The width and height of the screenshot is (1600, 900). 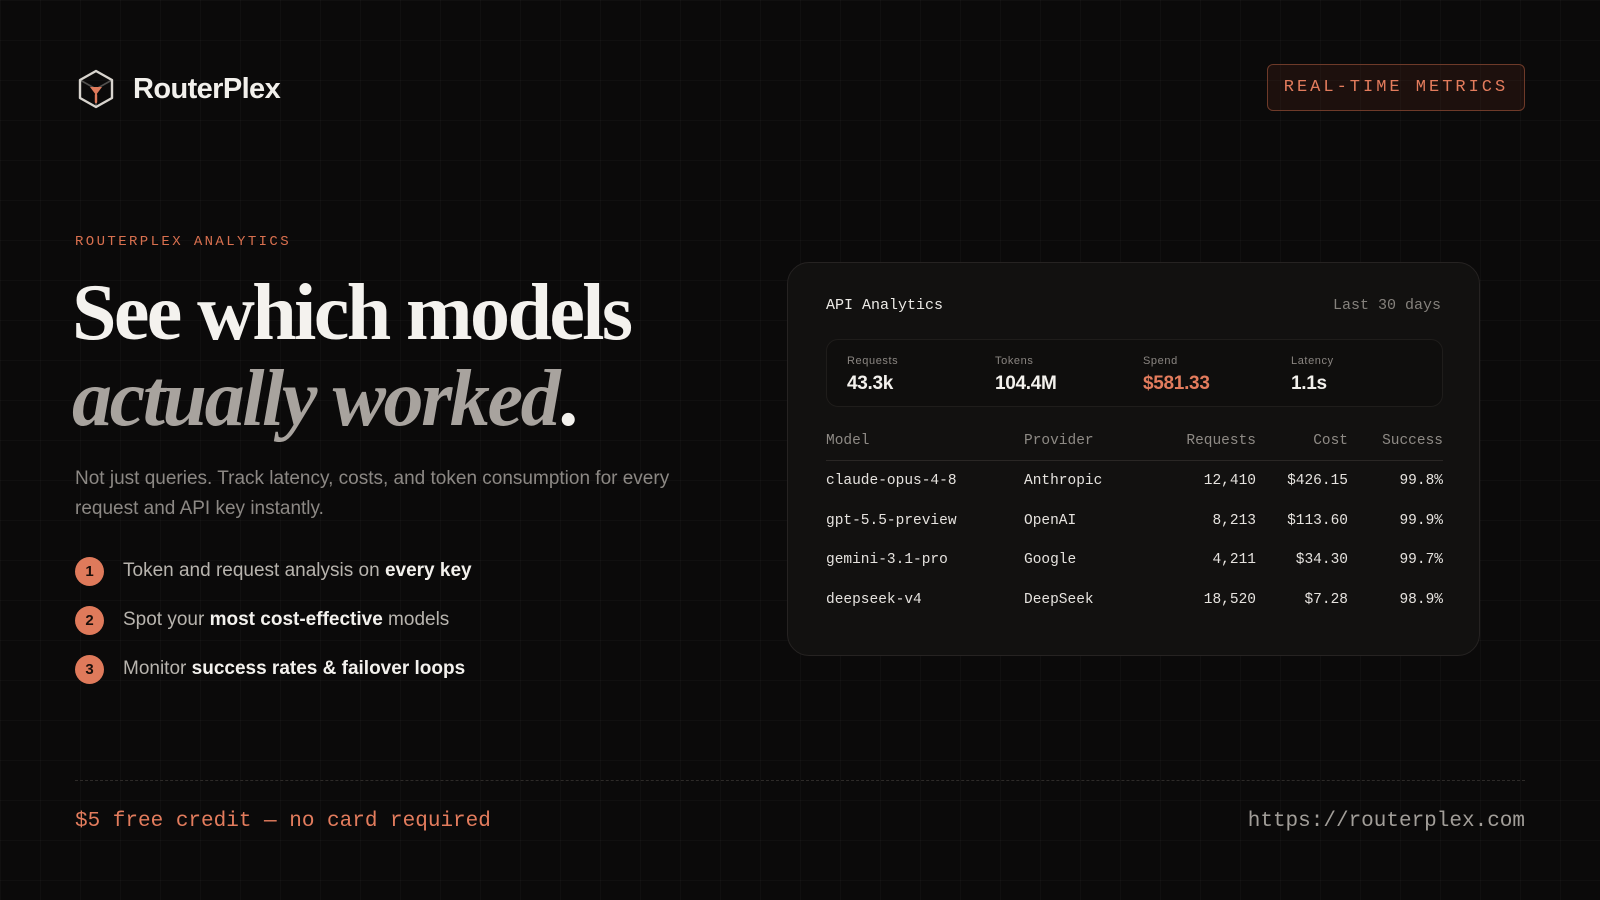 I want to click on cell-provider: OpenAI, so click(x=1050, y=520).